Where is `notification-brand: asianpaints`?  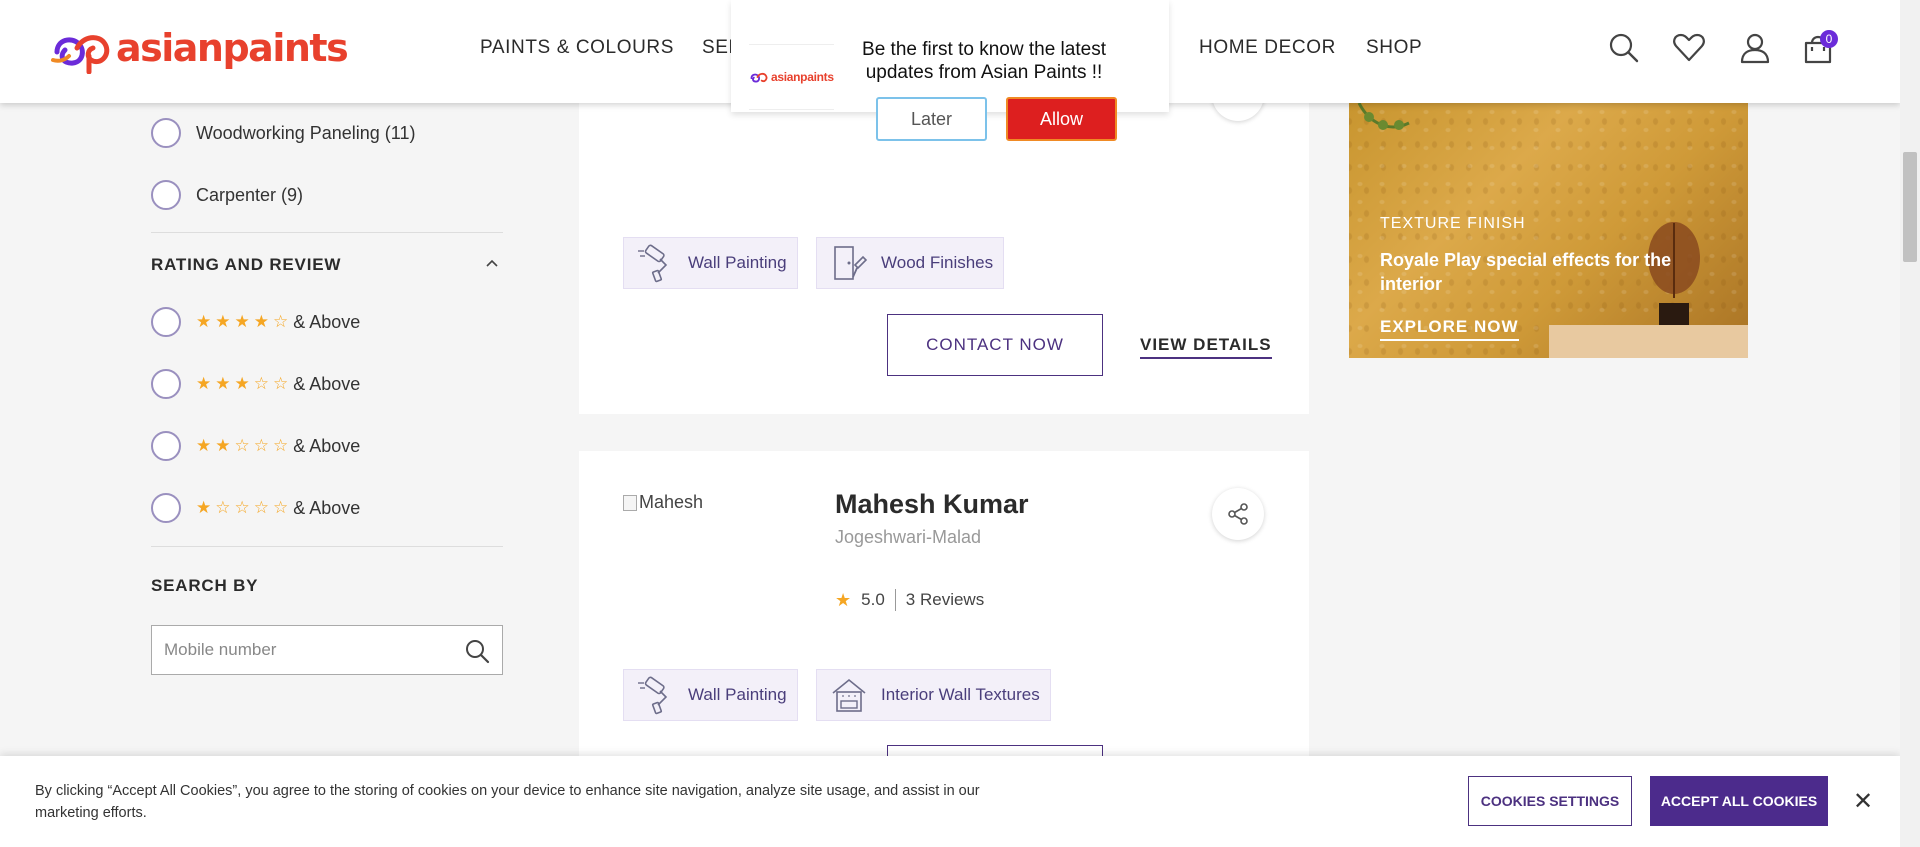
notification-brand: asianpaints is located at coordinates (802, 77).